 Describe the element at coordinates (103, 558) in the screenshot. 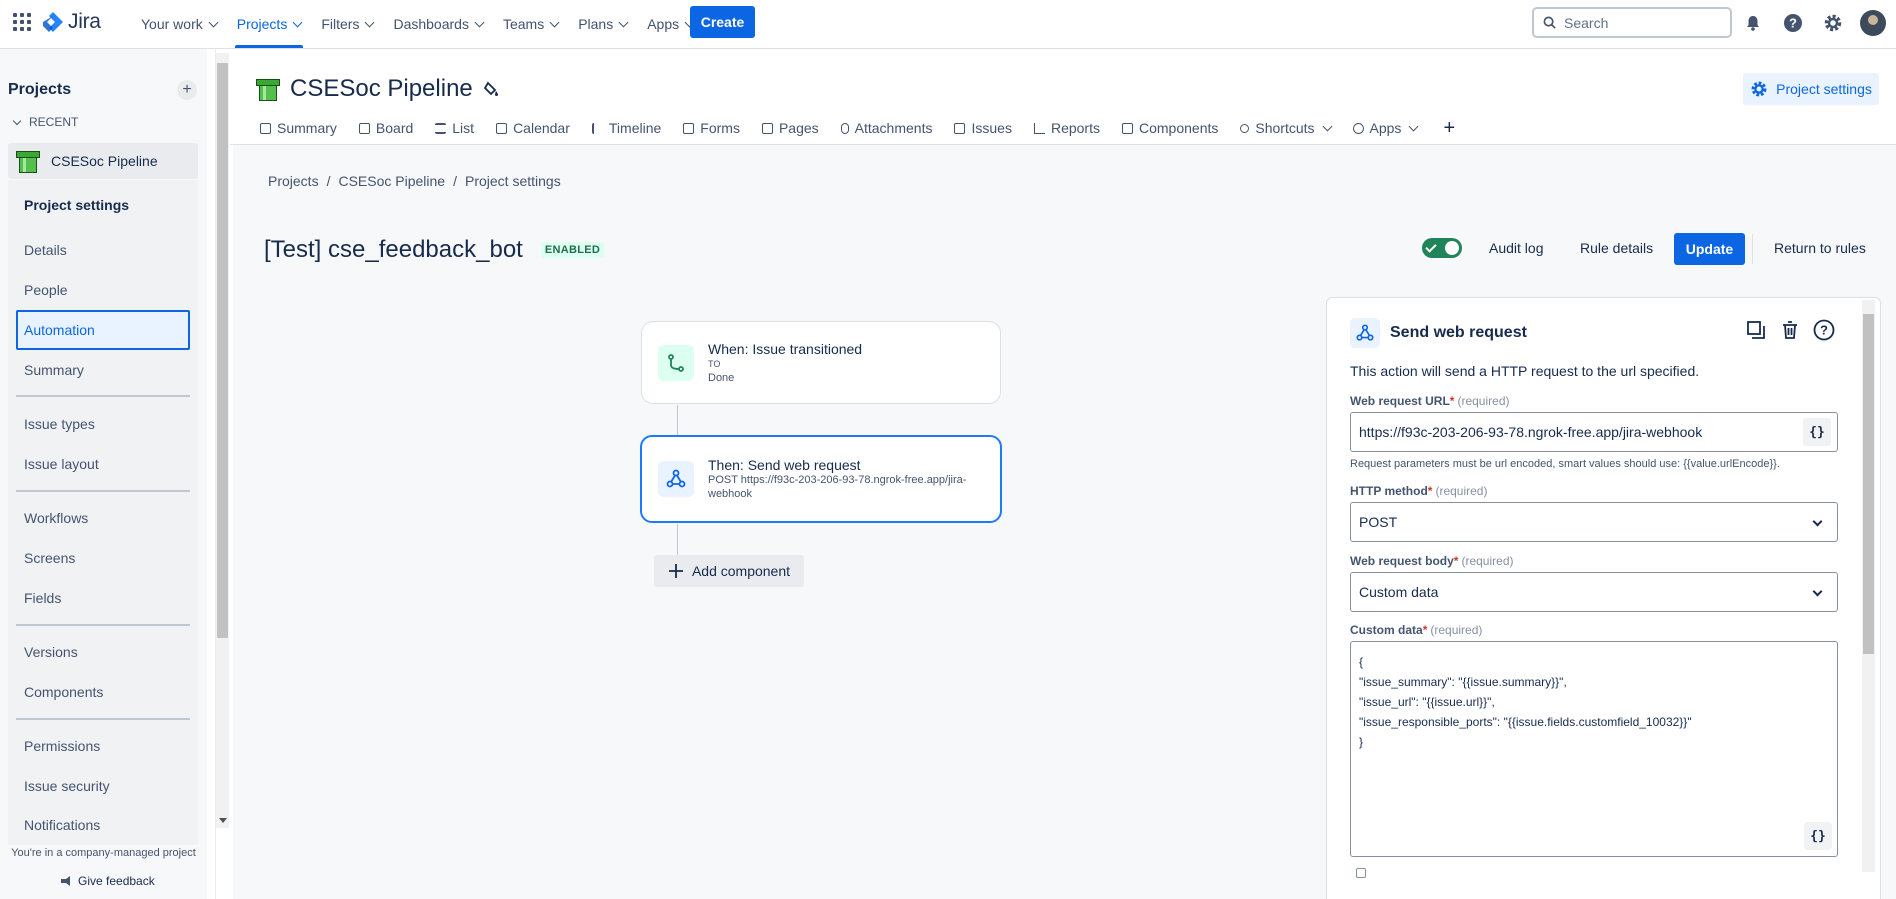

I see `sidebar-item-screens: Screens` at that location.